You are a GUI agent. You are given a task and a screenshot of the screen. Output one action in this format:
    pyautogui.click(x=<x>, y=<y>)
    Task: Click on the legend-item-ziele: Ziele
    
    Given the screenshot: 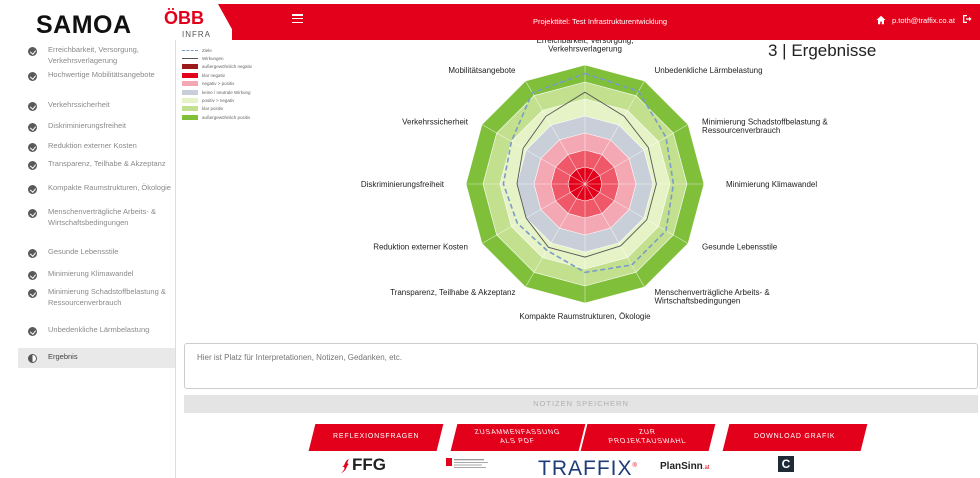 What is the action you would take?
    pyautogui.click(x=237, y=50)
    